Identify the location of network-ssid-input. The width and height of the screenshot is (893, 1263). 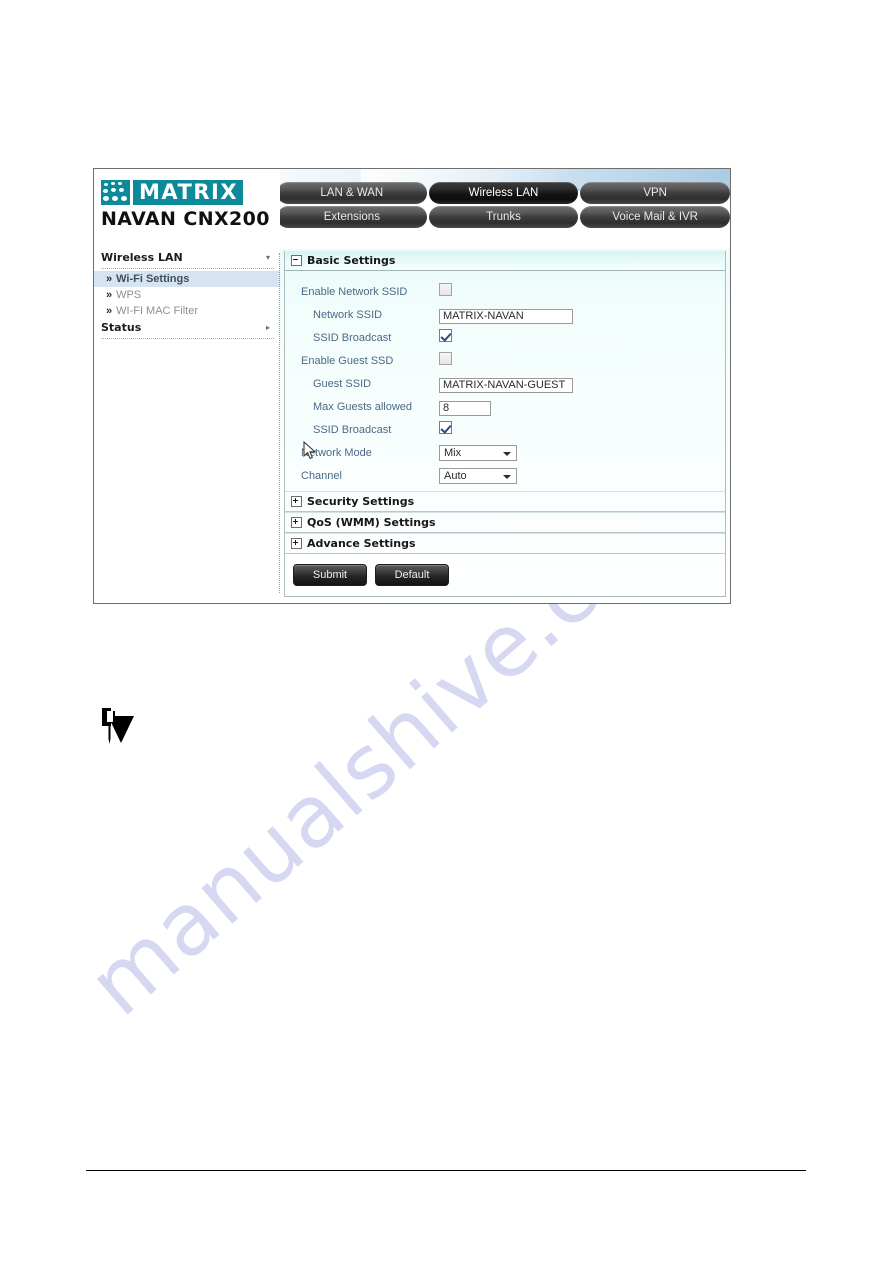
(506, 316).